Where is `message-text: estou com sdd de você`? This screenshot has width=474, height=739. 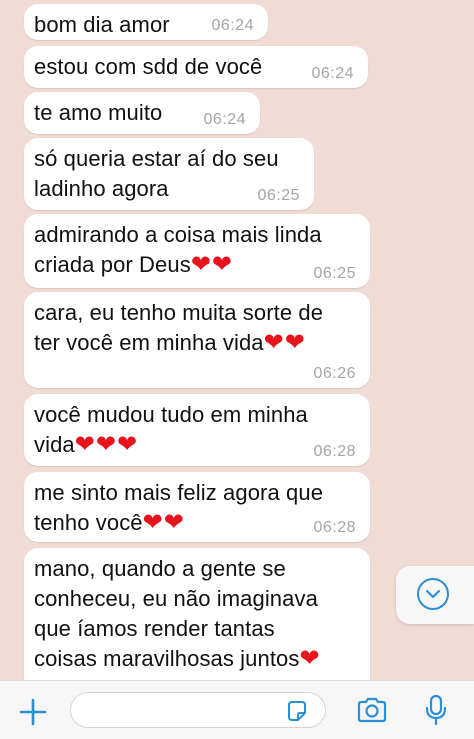
message-text: estou com sdd de você is located at coordinates (148, 66).